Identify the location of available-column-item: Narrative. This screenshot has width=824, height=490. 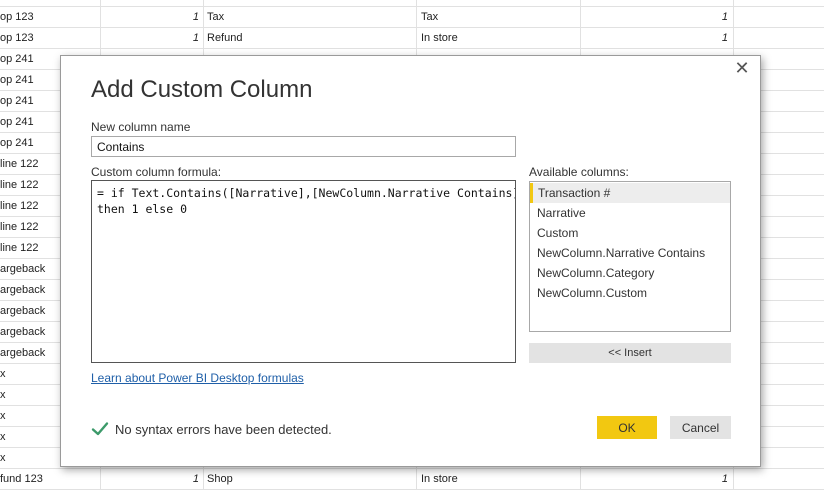
(630, 213).